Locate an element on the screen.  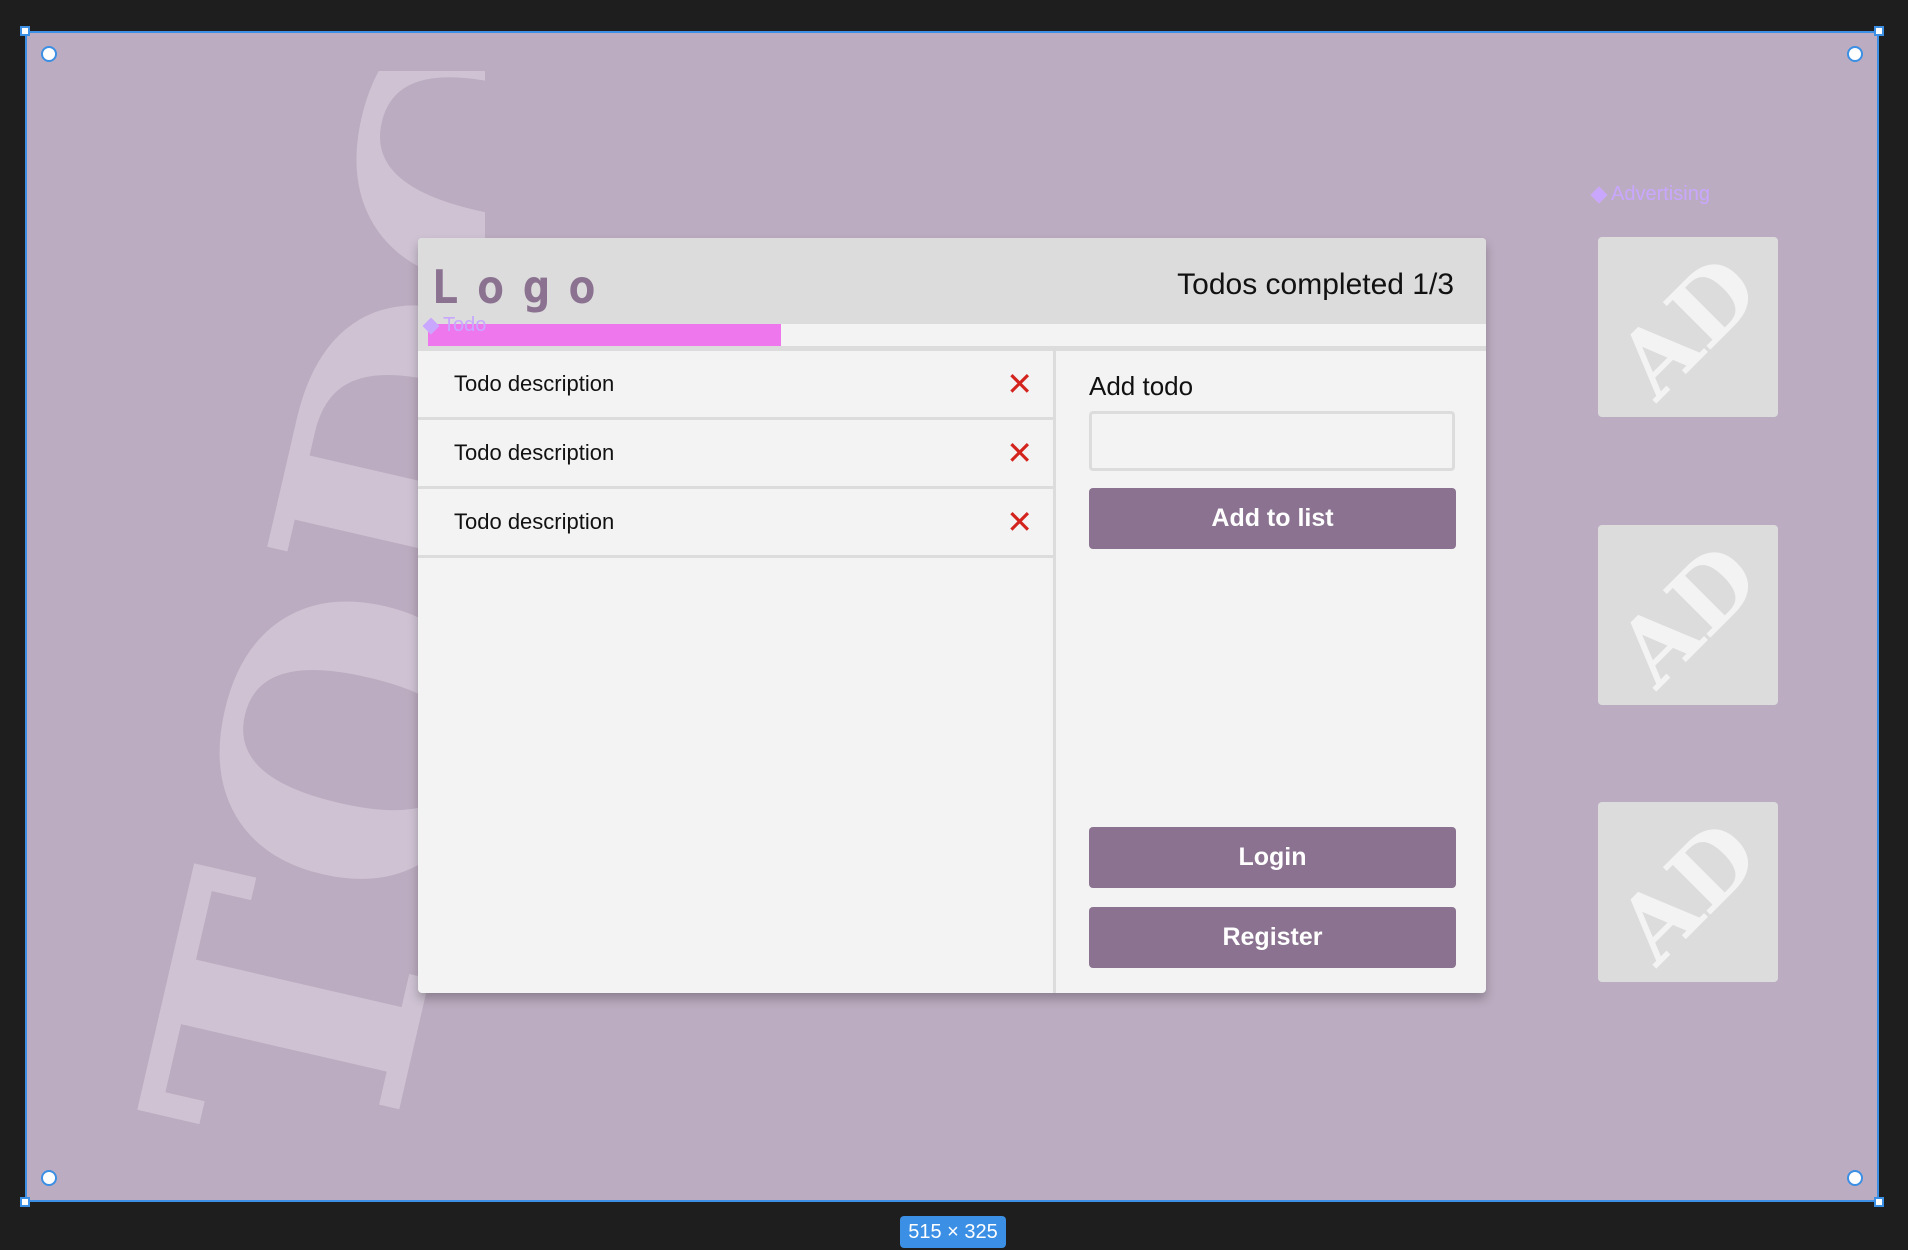
todo-component-label: Todo is located at coordinates (454, 325).